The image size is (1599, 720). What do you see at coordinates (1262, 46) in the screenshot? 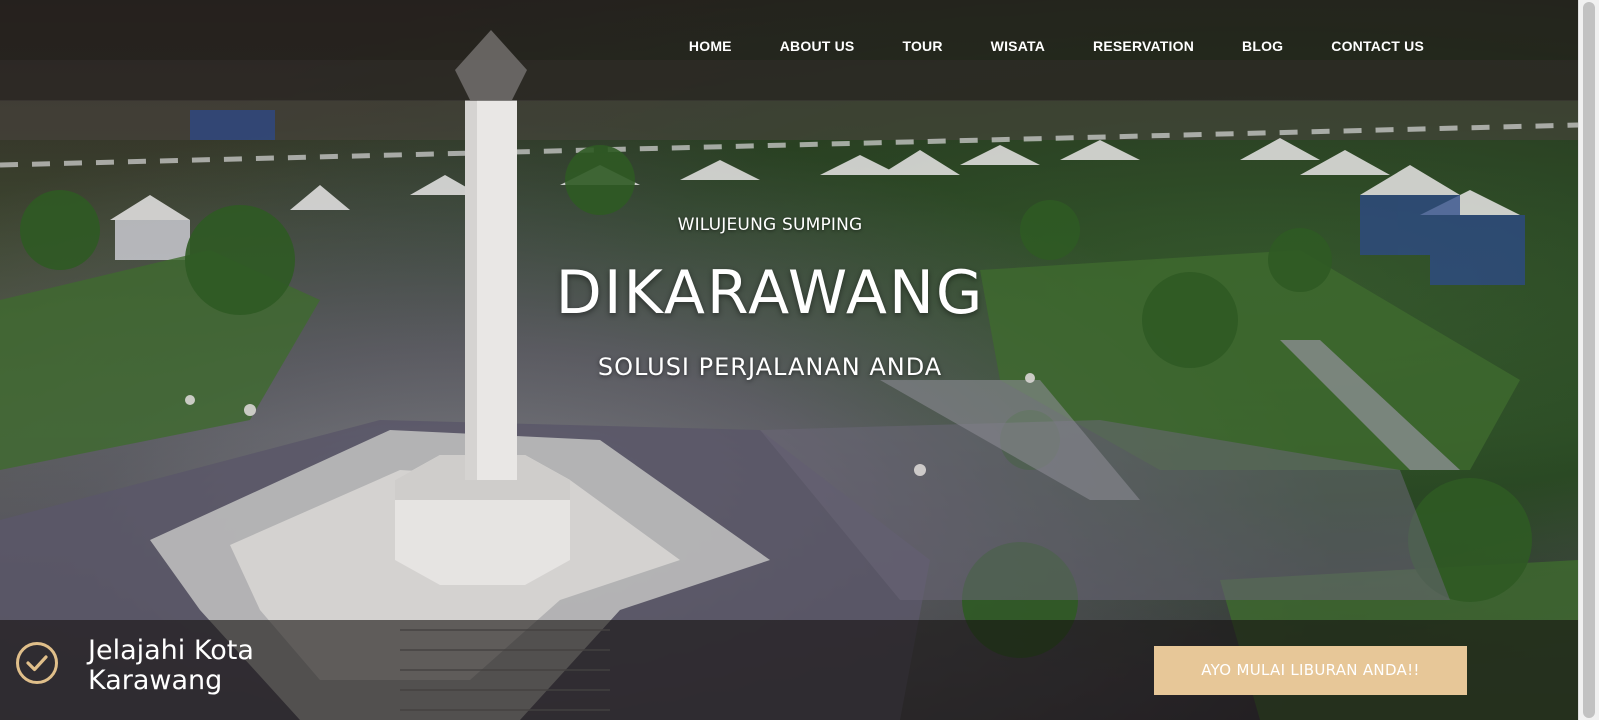
I see `nav-blog: BLOG` at bounding box center [1262, 46].